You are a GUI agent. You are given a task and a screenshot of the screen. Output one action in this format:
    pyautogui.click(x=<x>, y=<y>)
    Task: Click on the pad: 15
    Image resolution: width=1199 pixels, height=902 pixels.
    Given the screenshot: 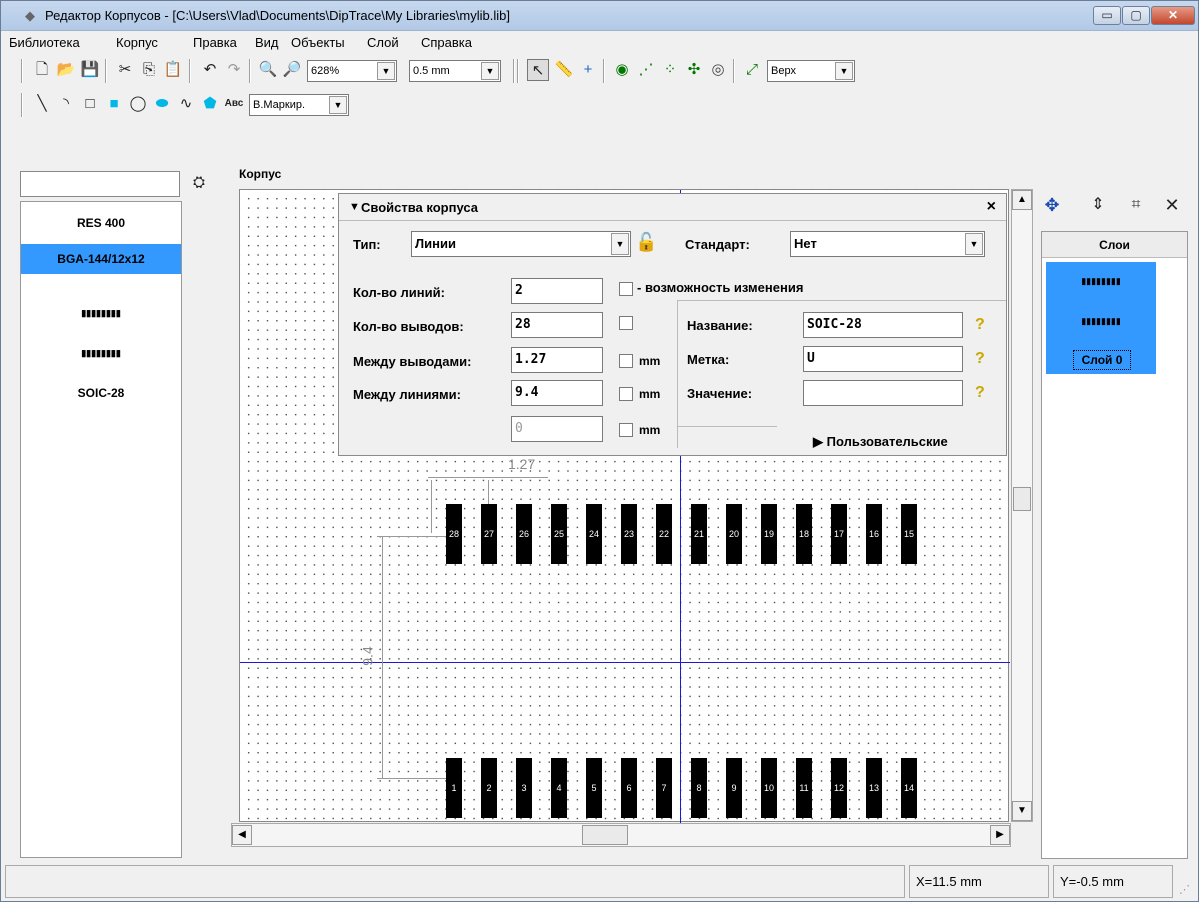 What is the action you would take?
    pyautogui.click(x=909, y=534)
    